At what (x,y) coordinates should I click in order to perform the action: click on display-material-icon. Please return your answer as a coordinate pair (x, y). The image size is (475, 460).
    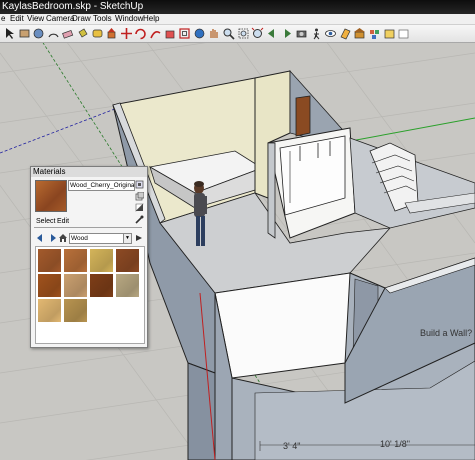
    Looking at the image, I should click on (139, 184).